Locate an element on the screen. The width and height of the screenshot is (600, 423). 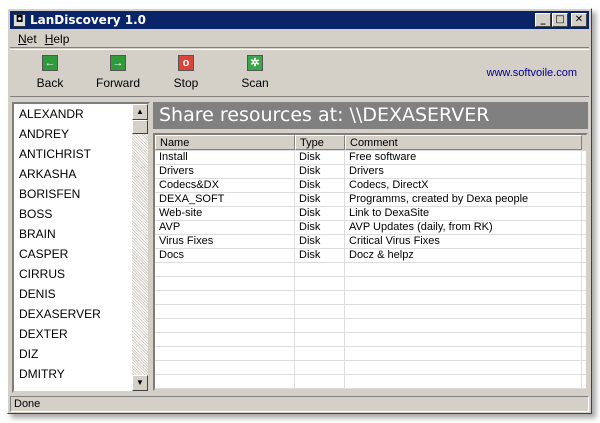
scan-button: ✲ Scan is located at coordinates (255, 72).